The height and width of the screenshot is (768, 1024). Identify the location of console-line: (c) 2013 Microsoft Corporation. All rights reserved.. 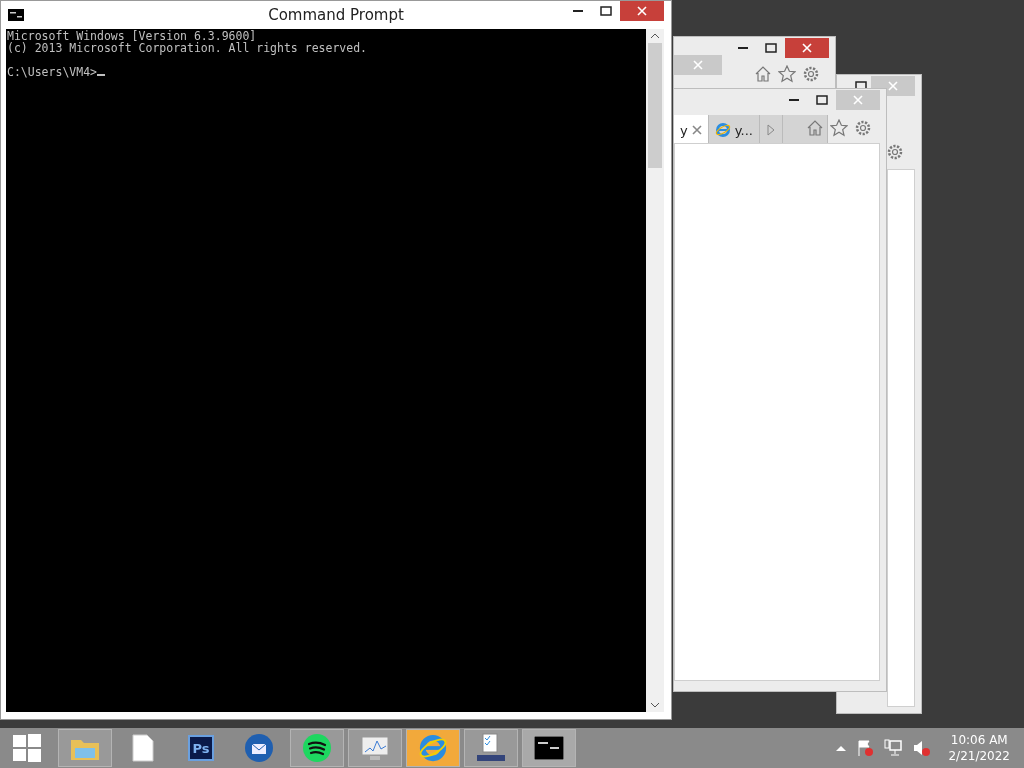
(188, 48).